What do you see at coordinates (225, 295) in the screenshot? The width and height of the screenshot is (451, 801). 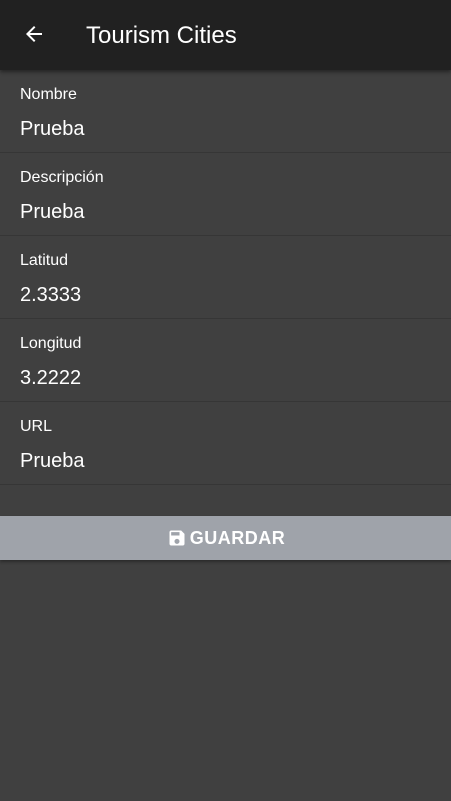 I see `latitud-input` at bounding box center [225, 295].